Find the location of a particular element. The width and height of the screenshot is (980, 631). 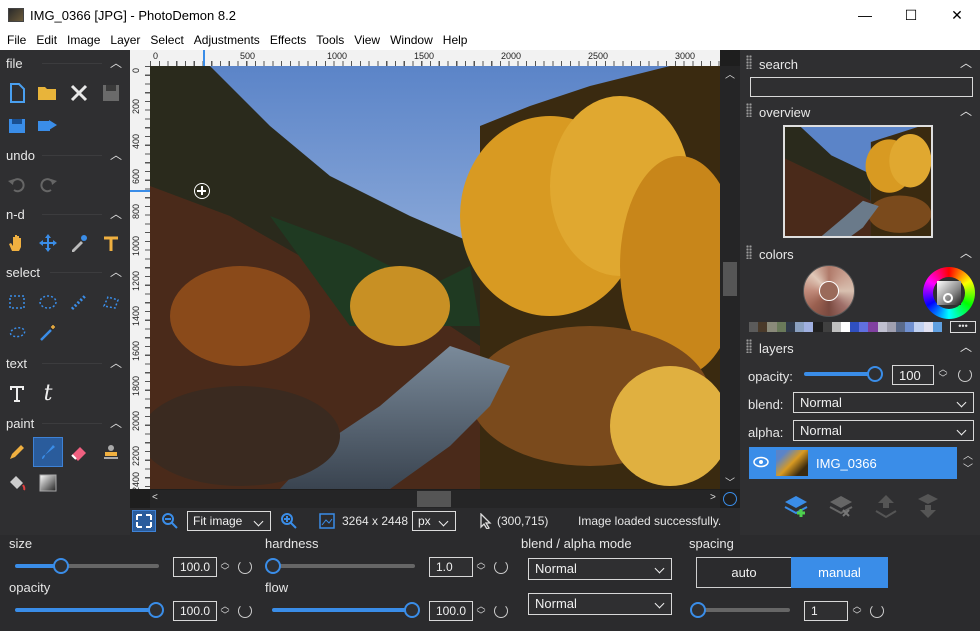

flow-slider is located at coordinates (343, 610).